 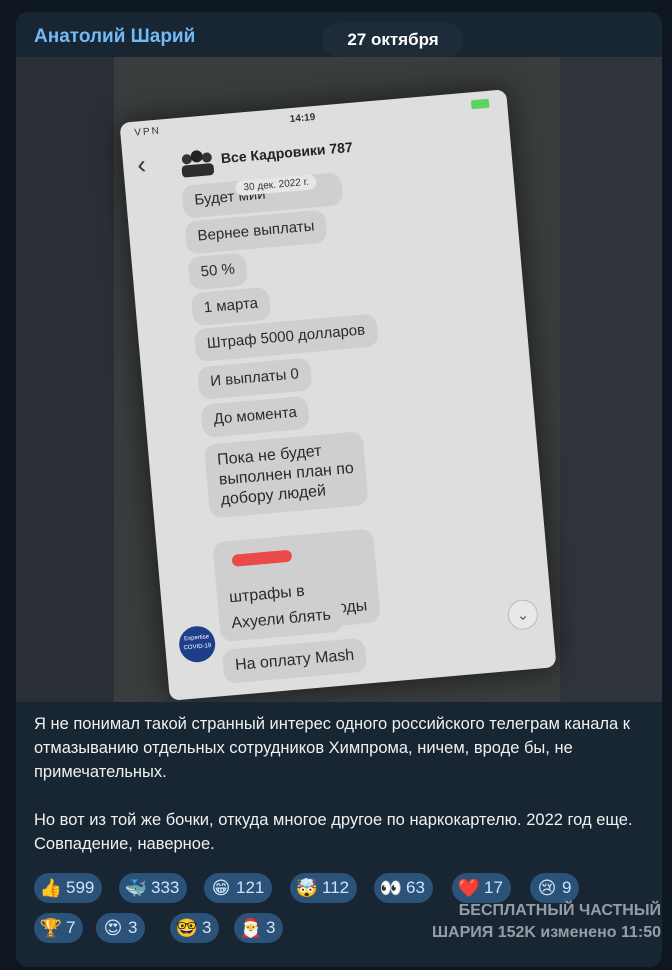 I want to click on chat-bubble: 1 марта, so click(x=231, y=306).